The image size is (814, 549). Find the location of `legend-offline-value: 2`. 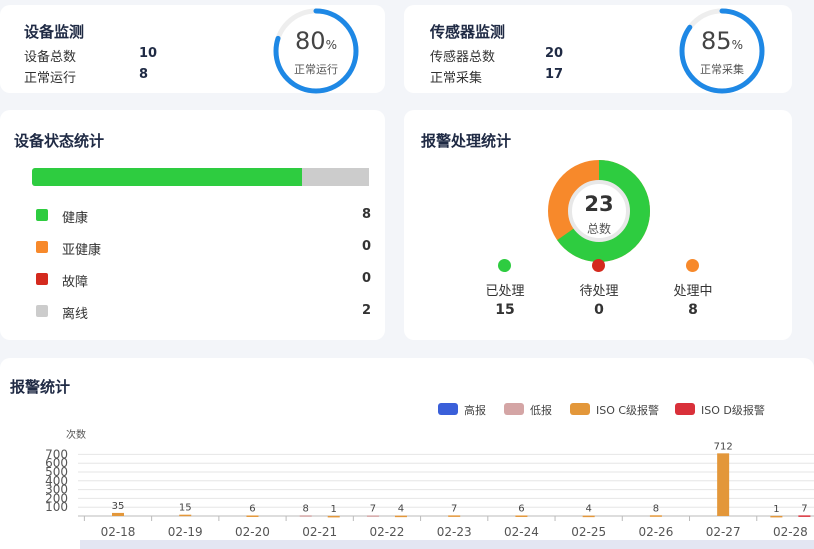

legend-offline-value: 2 is located at coordinates (367, 310).